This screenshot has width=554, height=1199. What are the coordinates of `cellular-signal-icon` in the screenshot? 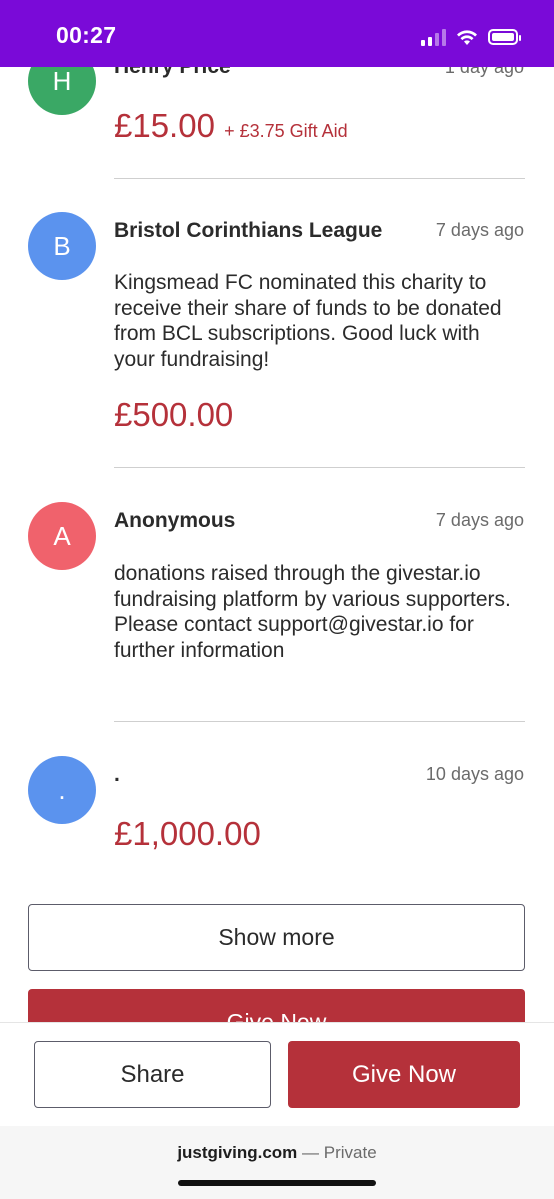 It's located at (433, 37).